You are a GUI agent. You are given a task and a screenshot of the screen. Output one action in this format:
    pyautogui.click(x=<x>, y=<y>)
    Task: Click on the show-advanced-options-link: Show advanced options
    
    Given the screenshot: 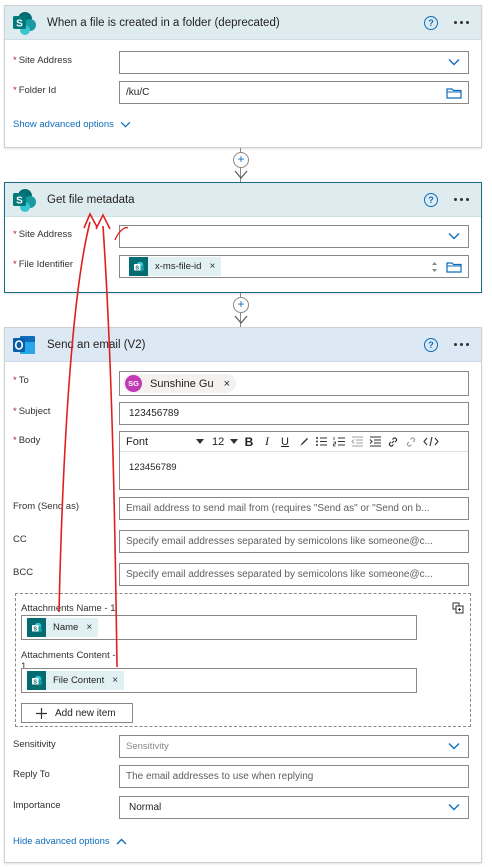 What is the action you would take?
    pyautogui.click(x=72, y=124)
    